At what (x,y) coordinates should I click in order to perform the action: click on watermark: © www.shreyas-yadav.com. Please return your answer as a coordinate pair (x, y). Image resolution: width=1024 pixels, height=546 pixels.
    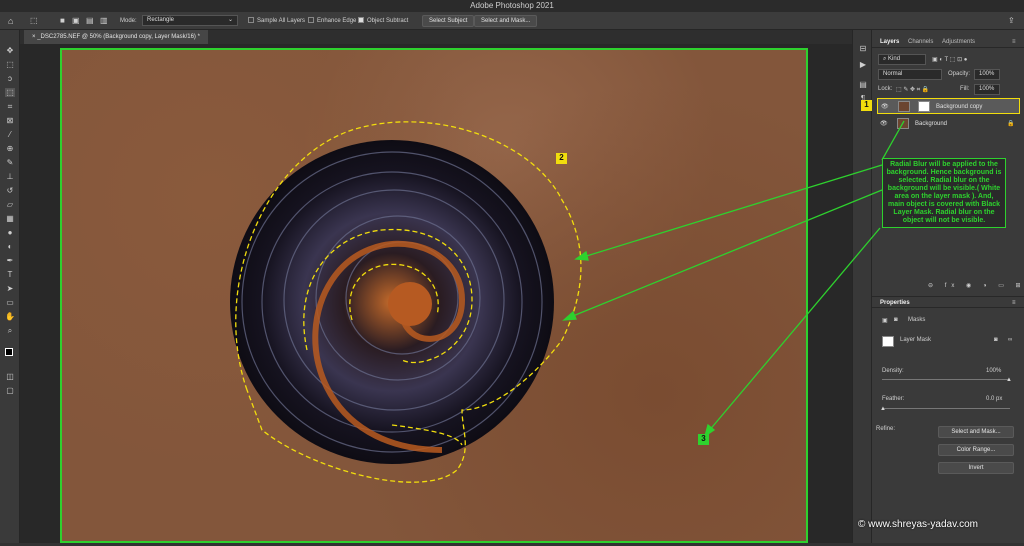
    Looking at the image, I should click on (918, 524).